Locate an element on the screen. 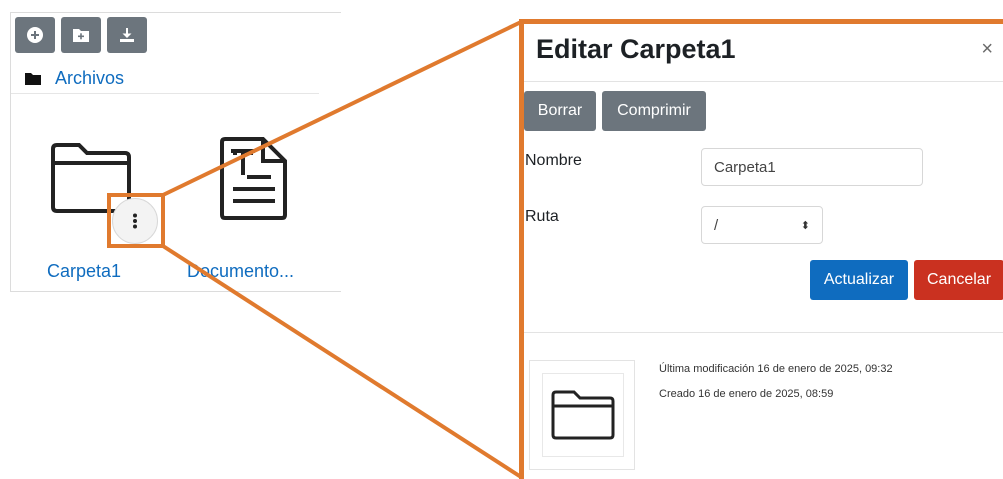 The image size is (1003, 479). download-icon is located at coordinates (127, 35).